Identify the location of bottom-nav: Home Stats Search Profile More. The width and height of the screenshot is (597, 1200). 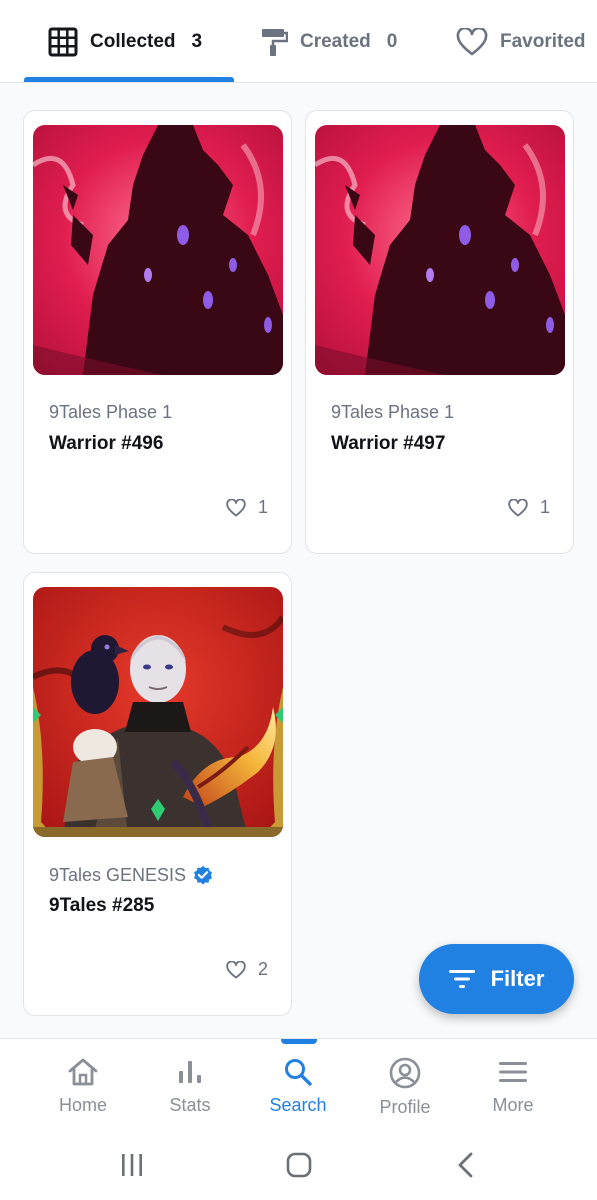
(298, 1085).